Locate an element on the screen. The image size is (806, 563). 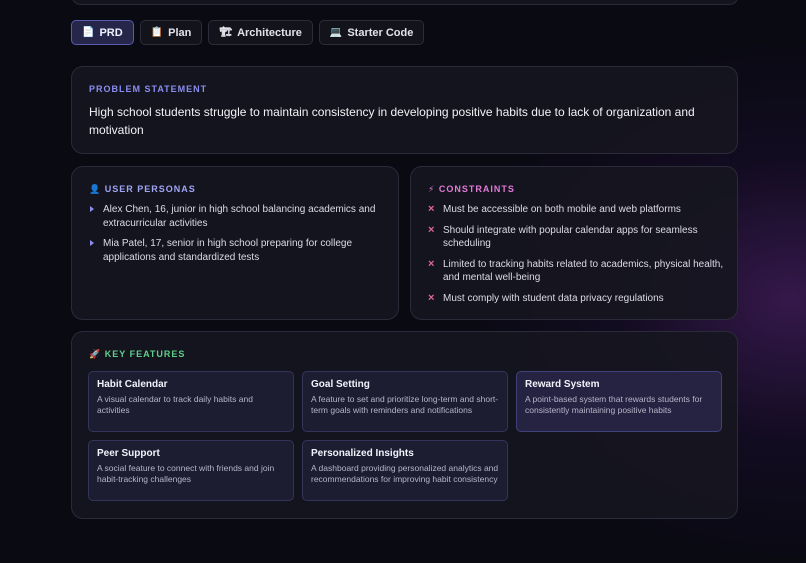
key-features-heading: 🚀 KEY FEATURES is located at coordinates (137, 354).